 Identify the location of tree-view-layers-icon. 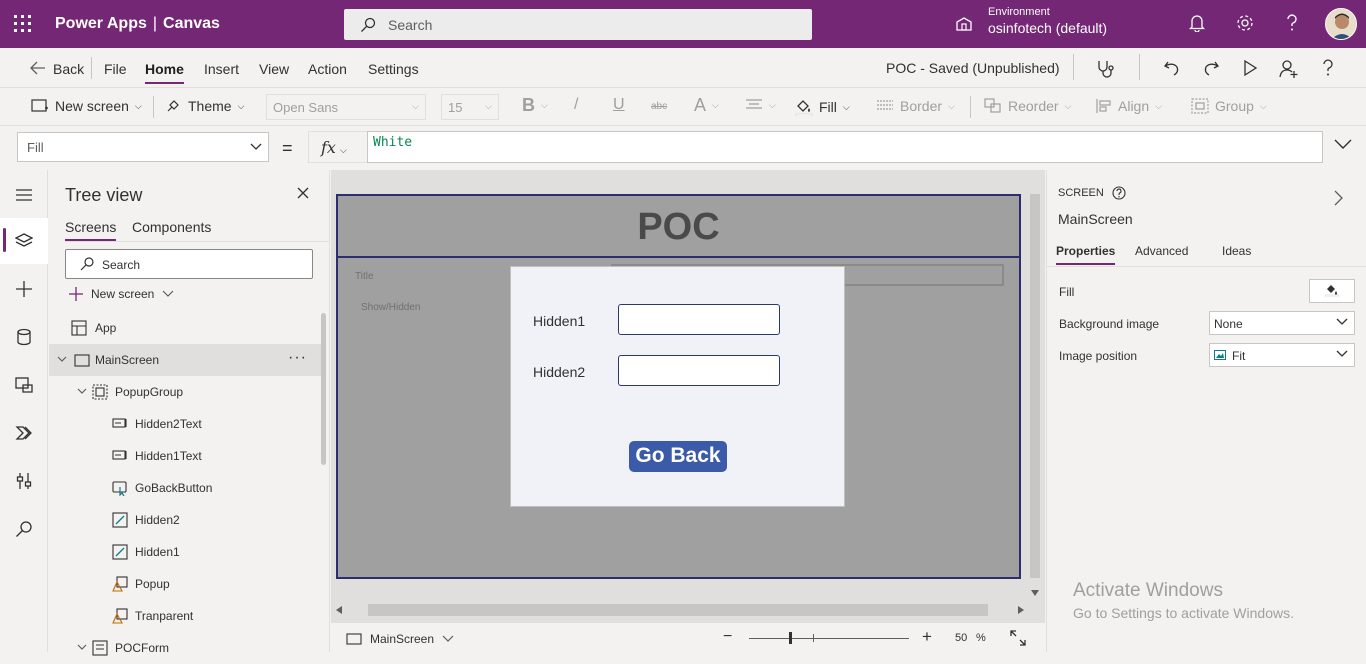
(24, 241).